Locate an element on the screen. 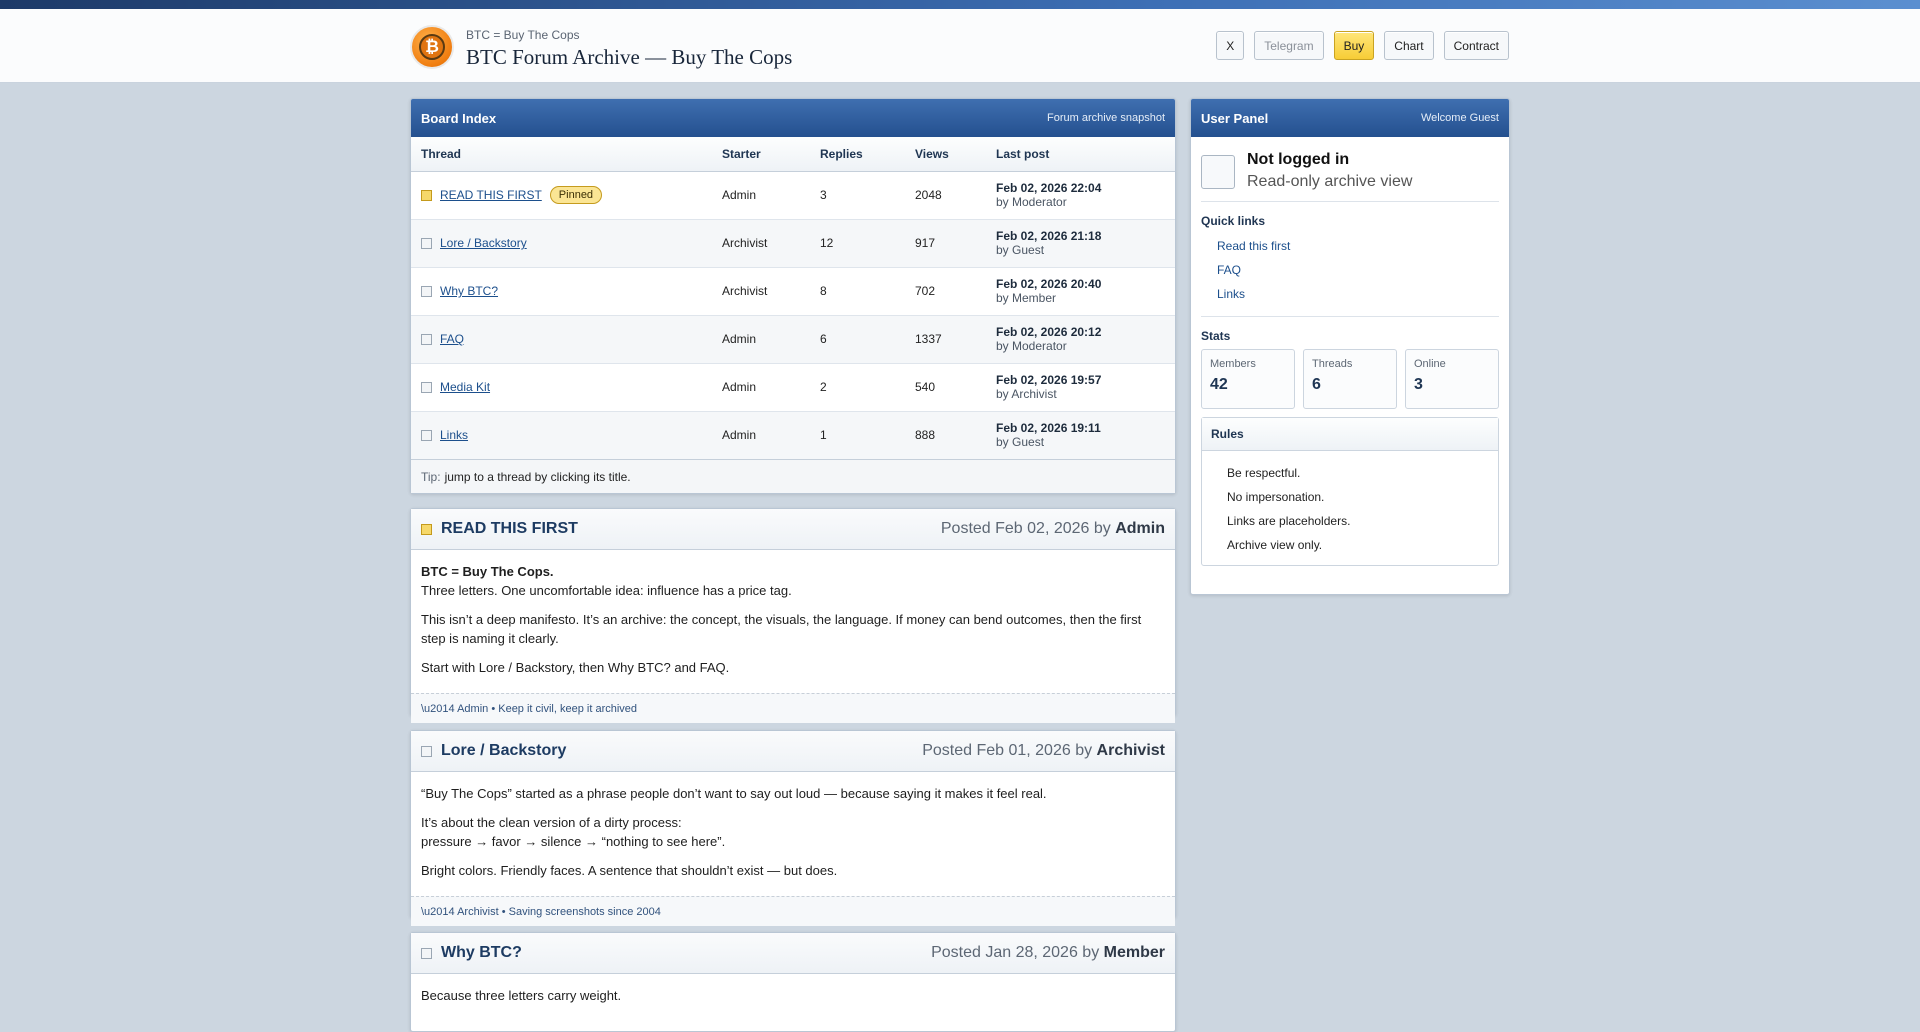 The height and width of the screenshot is (1032, 1920). thread-link: Media Kit is located at coordinates (465, 387).